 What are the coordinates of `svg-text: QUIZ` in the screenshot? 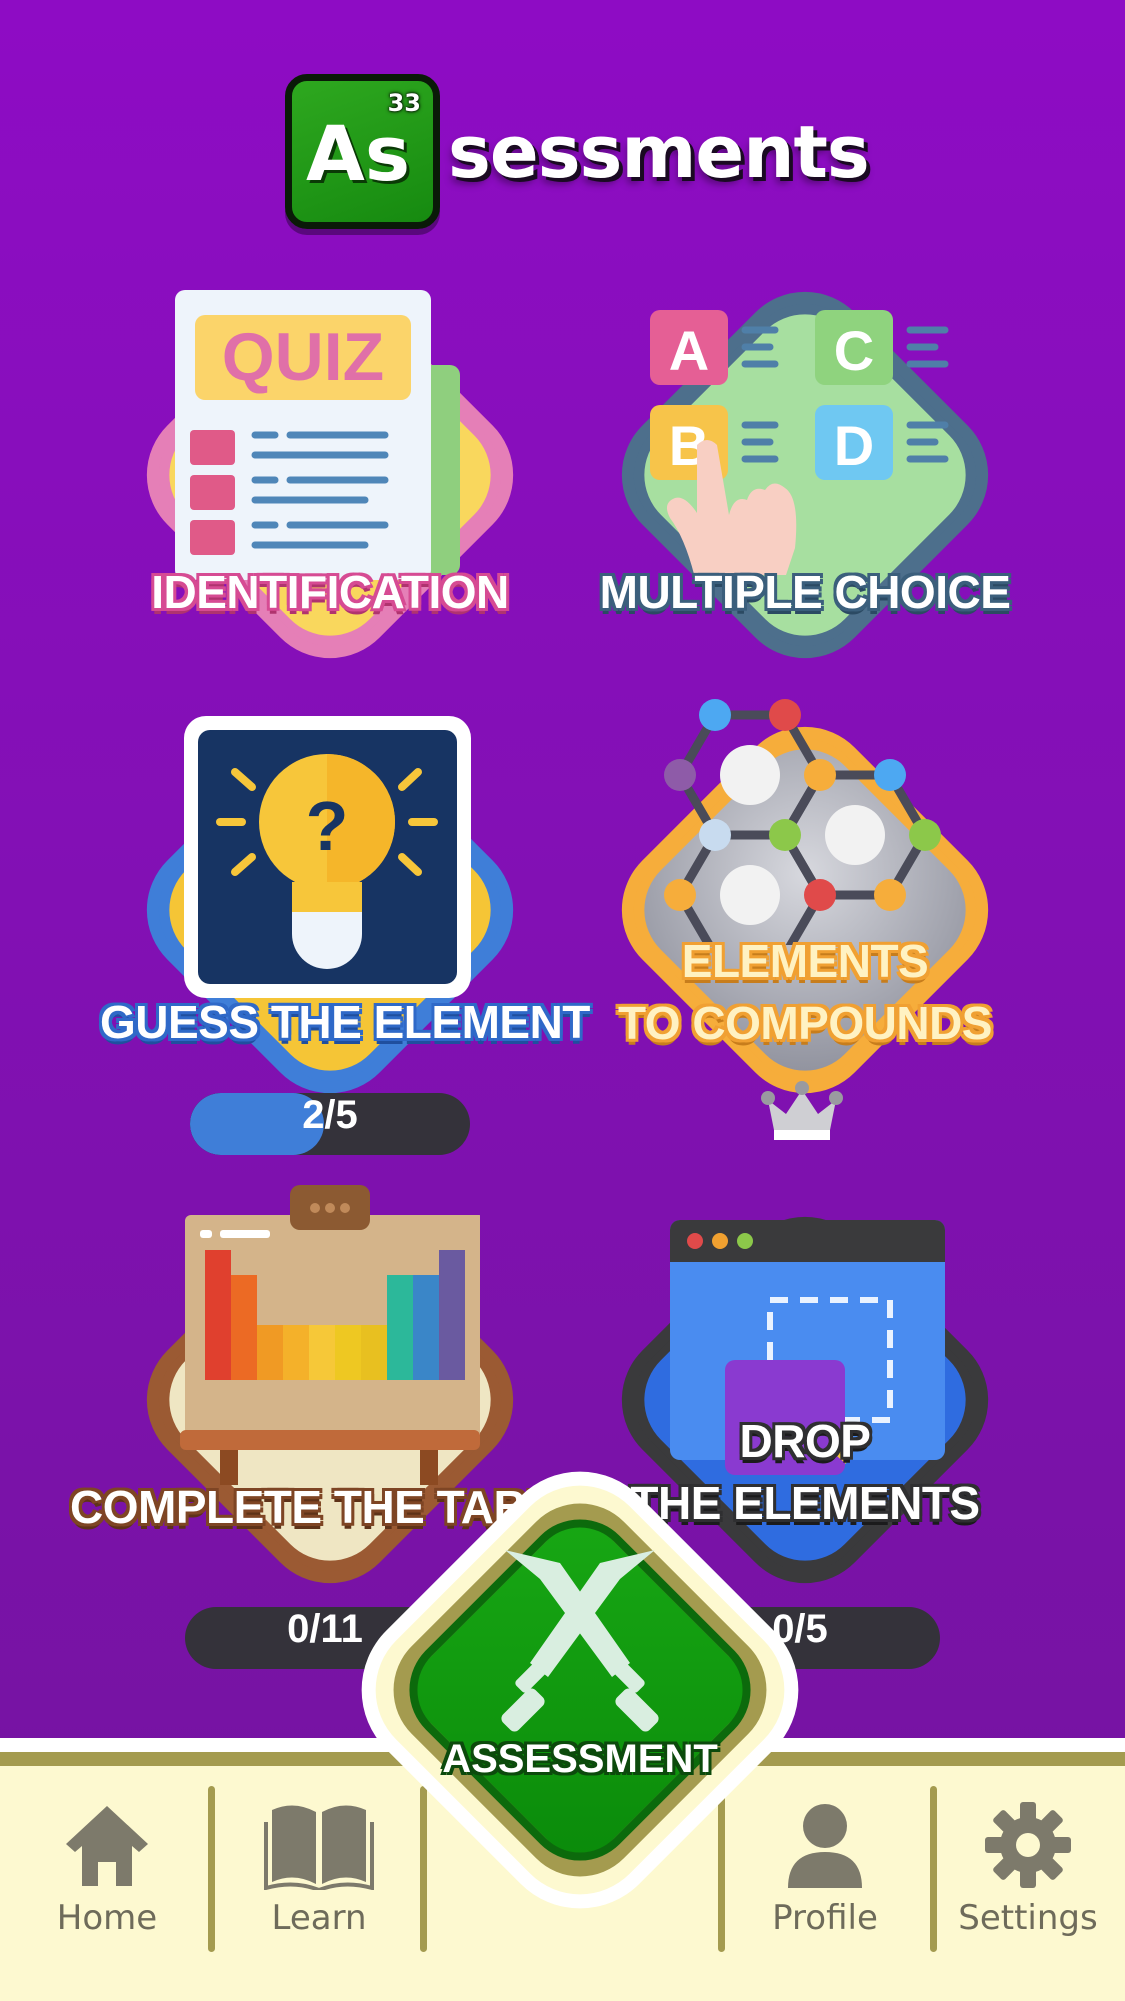 It's located at (303, 357).